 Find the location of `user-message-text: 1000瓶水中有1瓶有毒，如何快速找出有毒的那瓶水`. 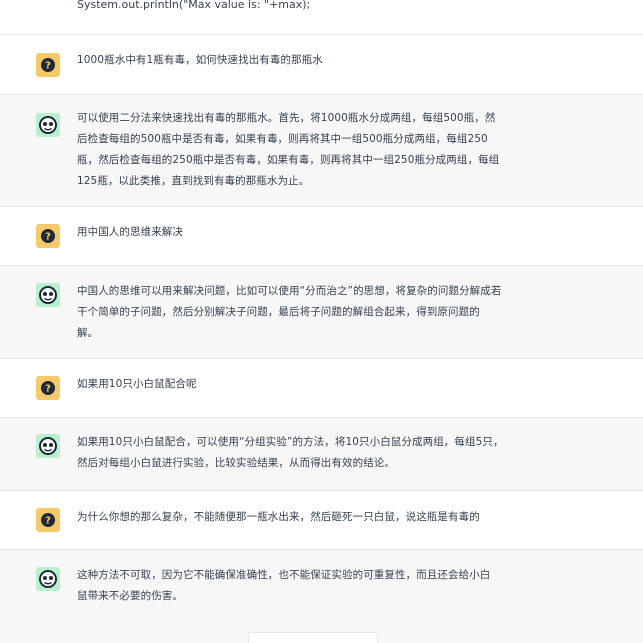

user-message-text: 1000瓶水中有1瓶有毒，如何快速找出有毒的那瓶水 is located at coordinates (200, 60).